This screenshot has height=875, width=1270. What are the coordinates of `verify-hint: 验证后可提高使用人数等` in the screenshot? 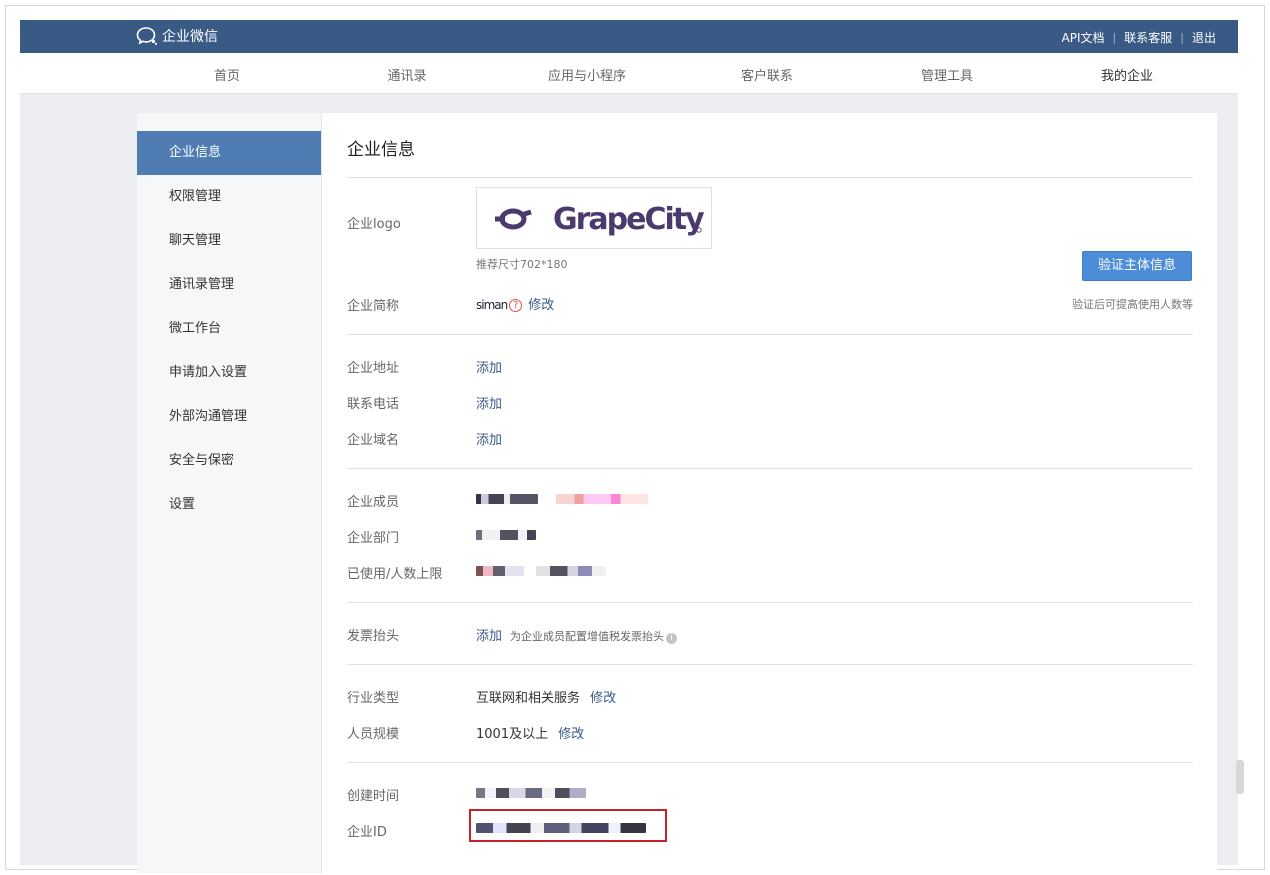 It's located at (1132, 304).